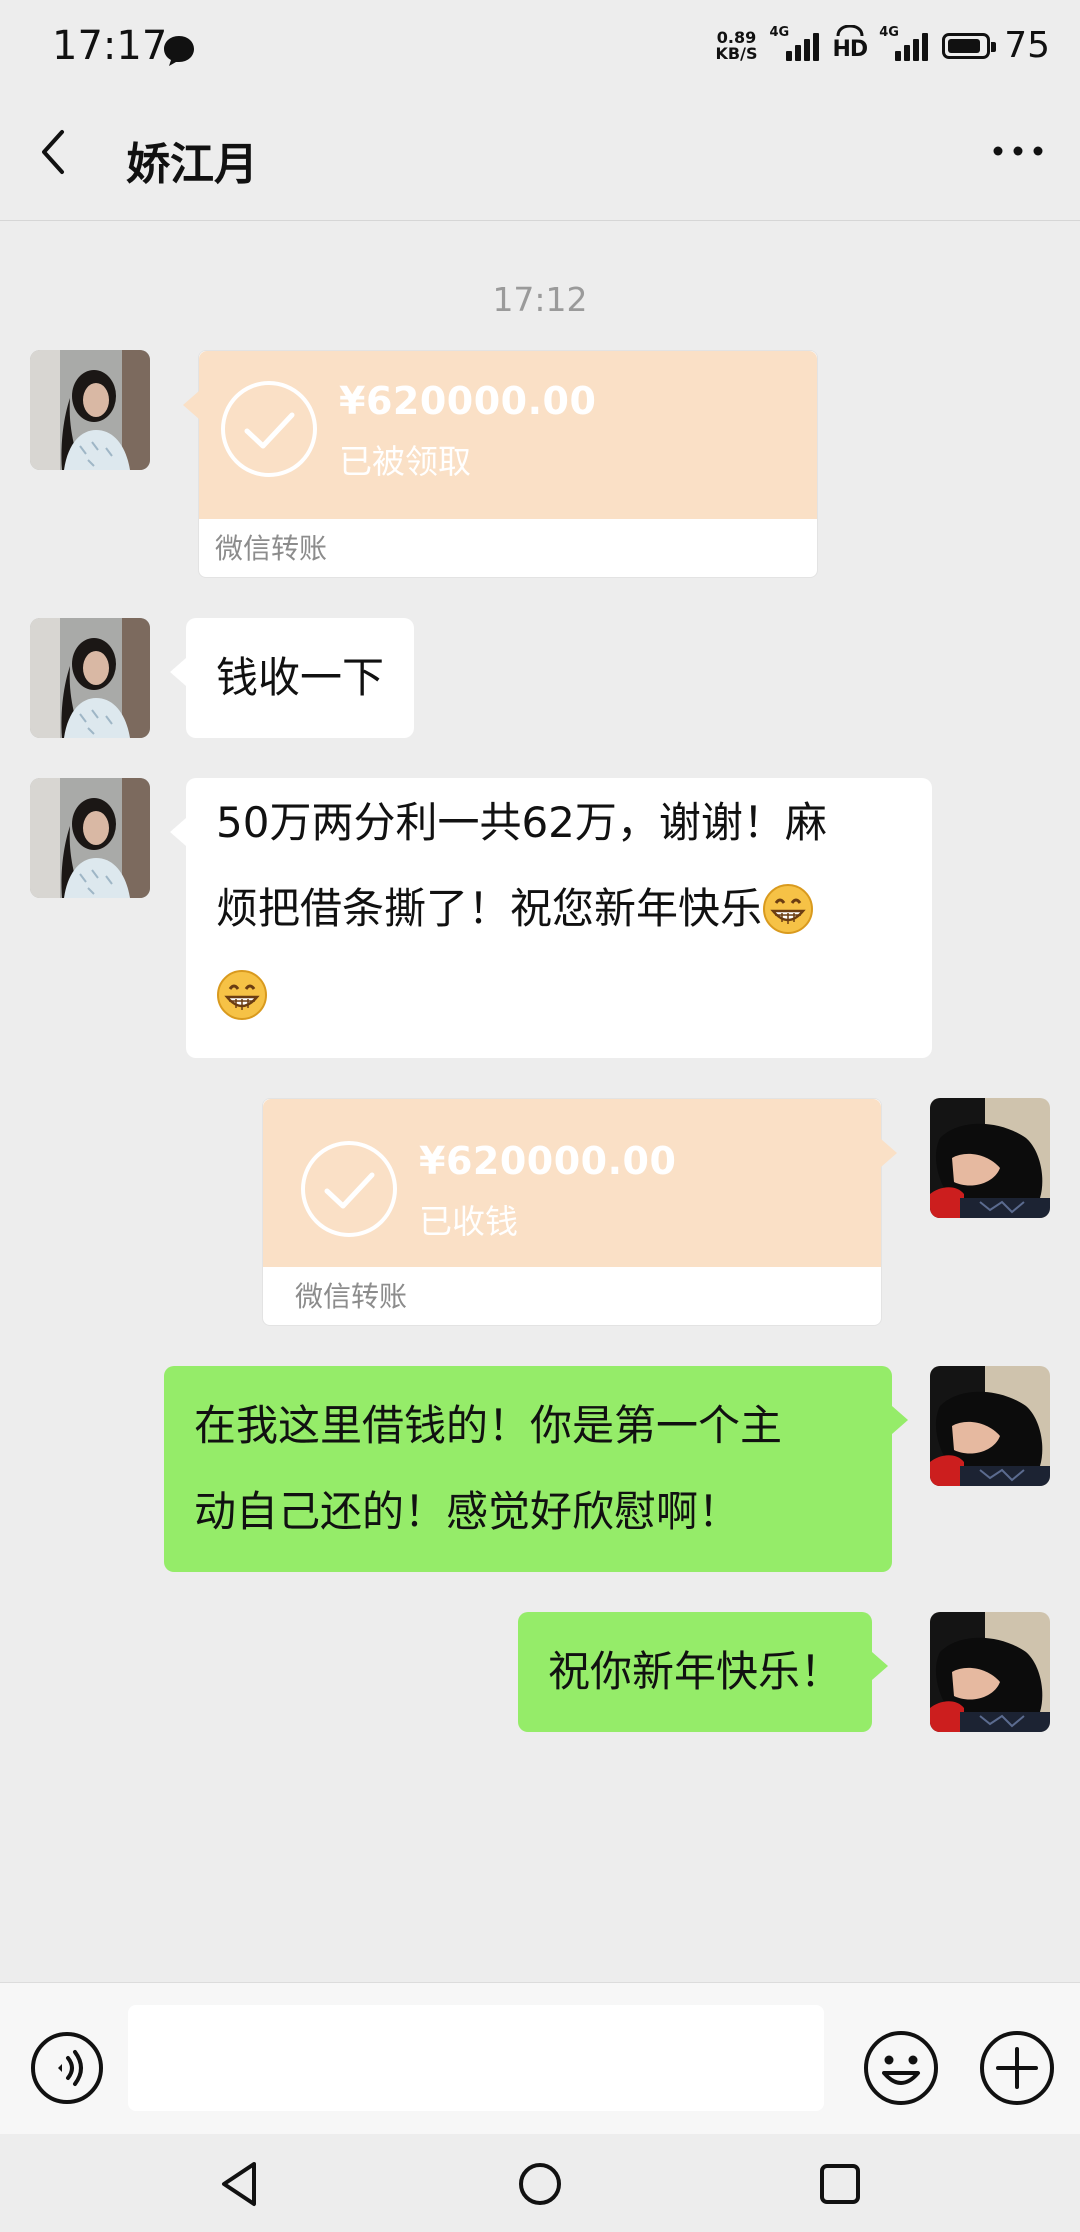 The image size is (1080, 2232). I want to click on voice-input-icon, so click(67, 2068).